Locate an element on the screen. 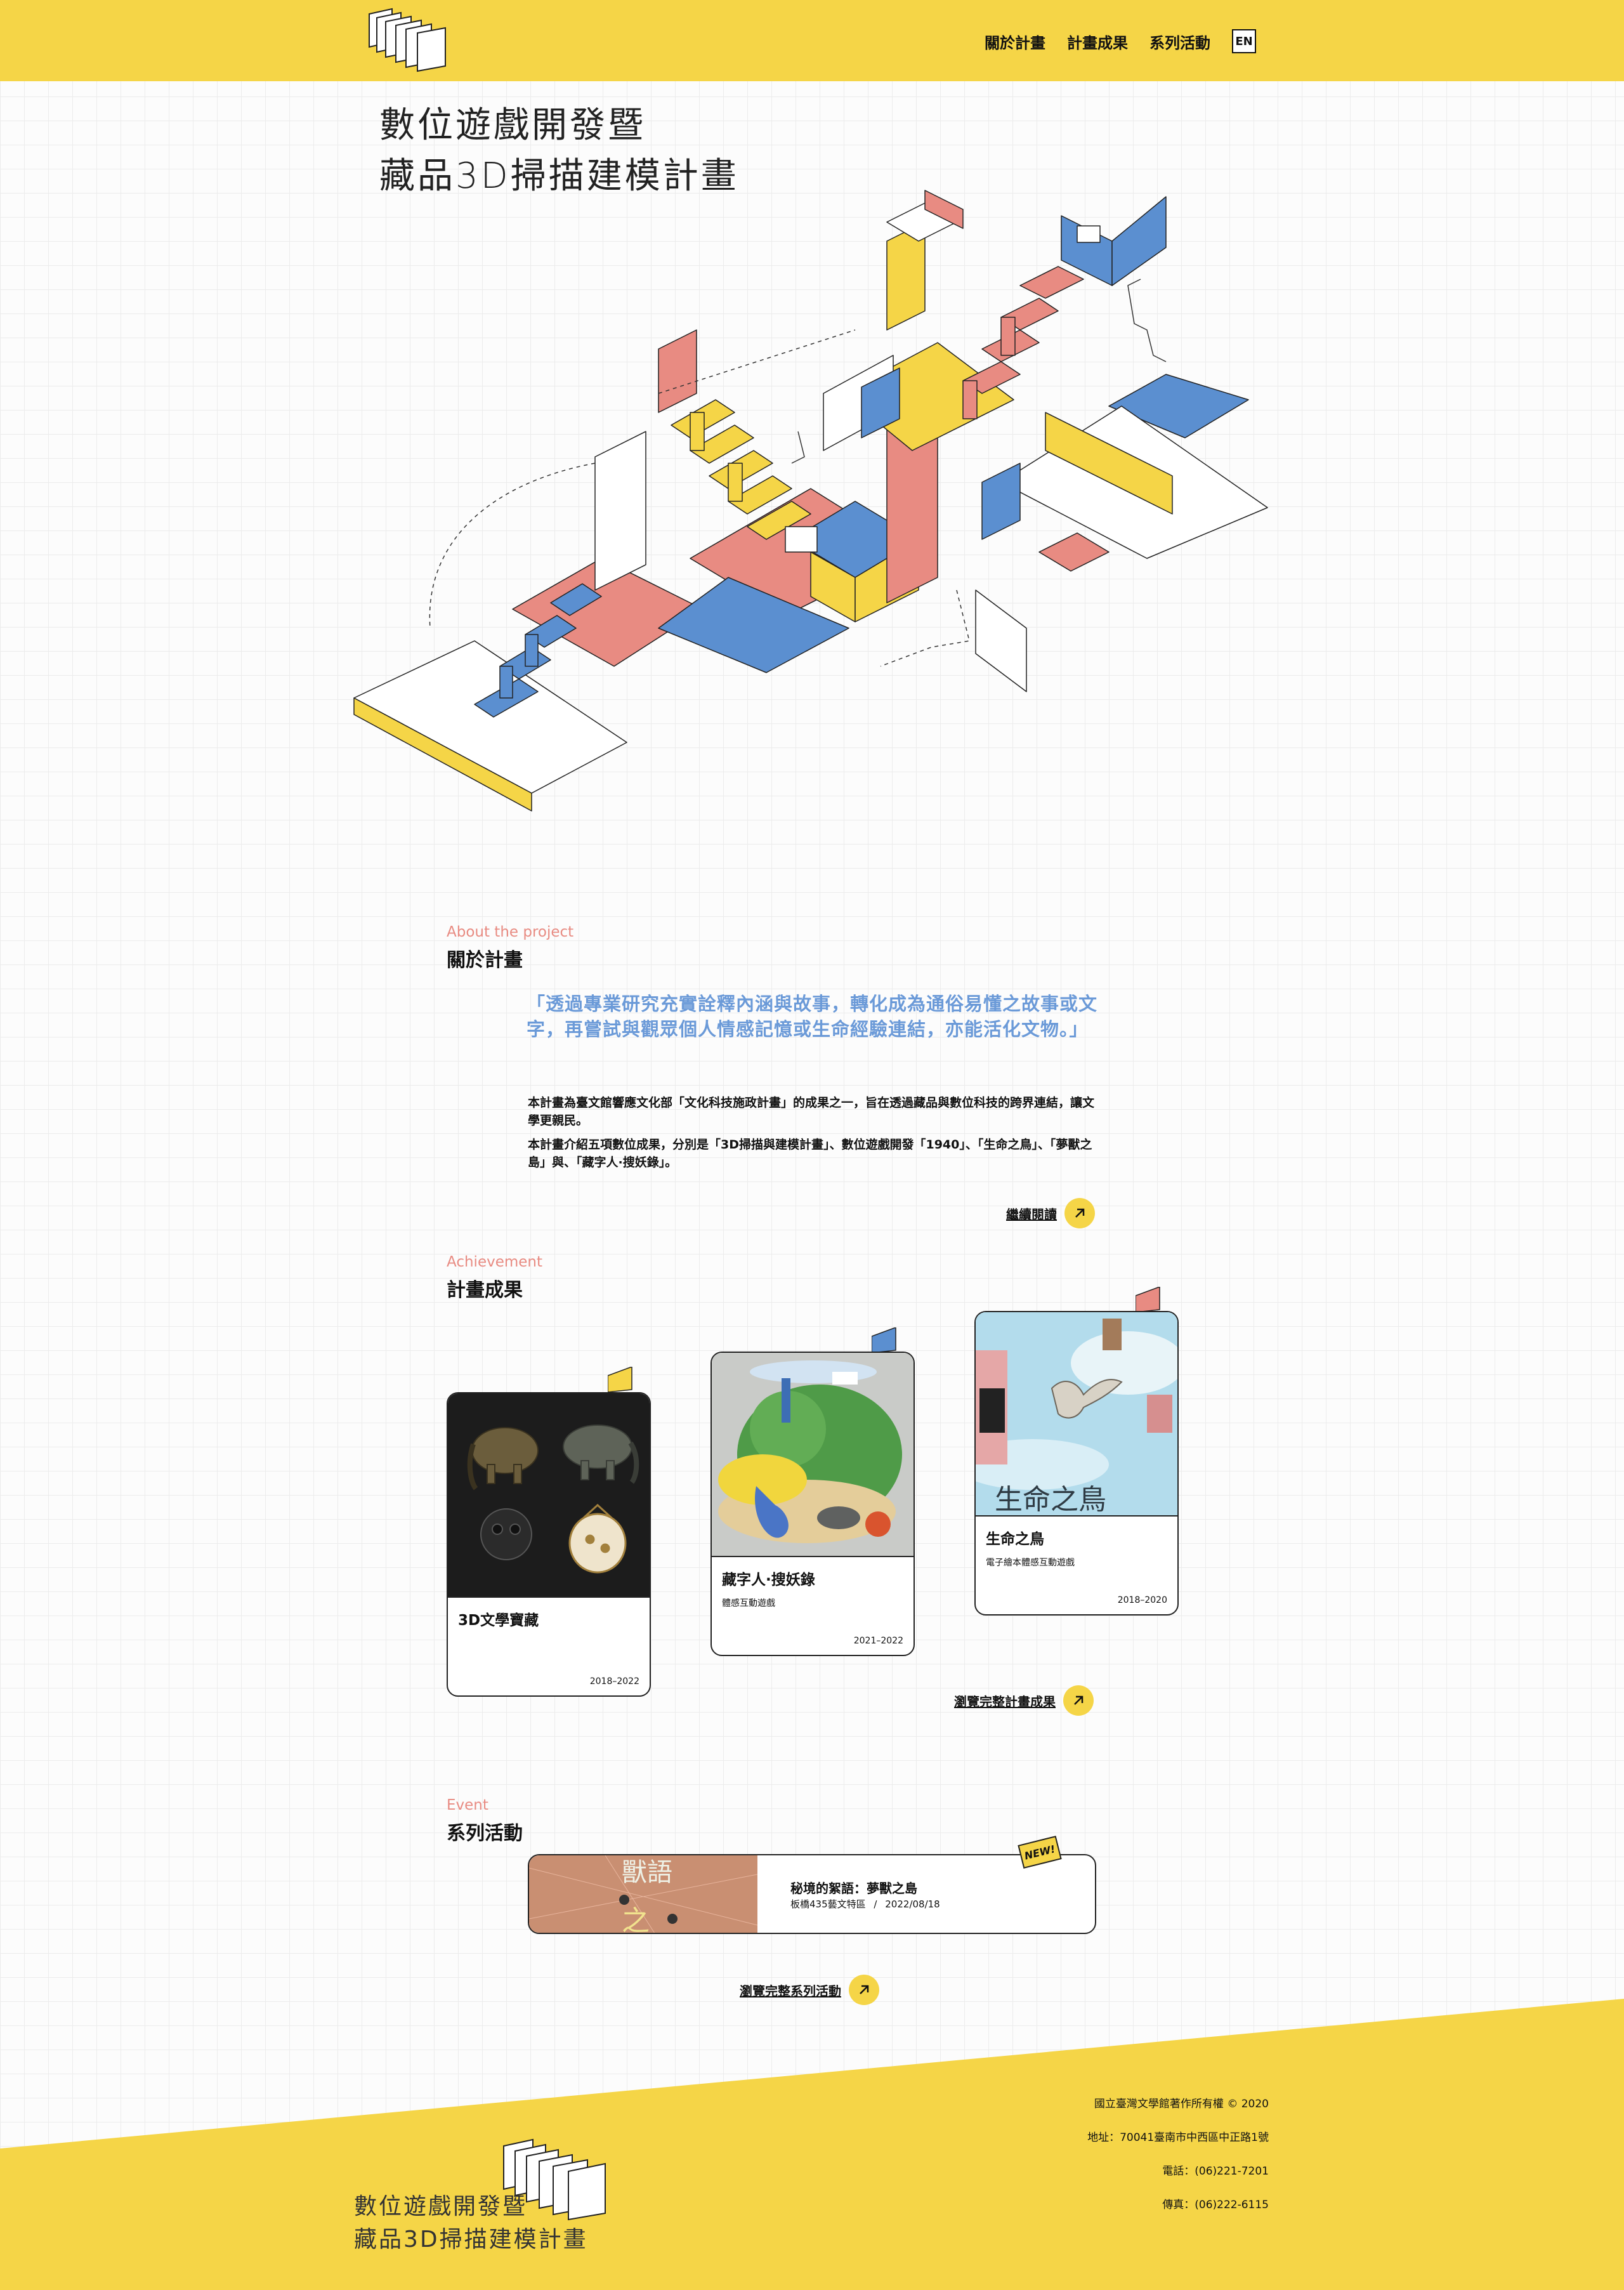 The image size is (1624, 2290). event-date: 2022/08/18 is located at coordinates (912, 1904).